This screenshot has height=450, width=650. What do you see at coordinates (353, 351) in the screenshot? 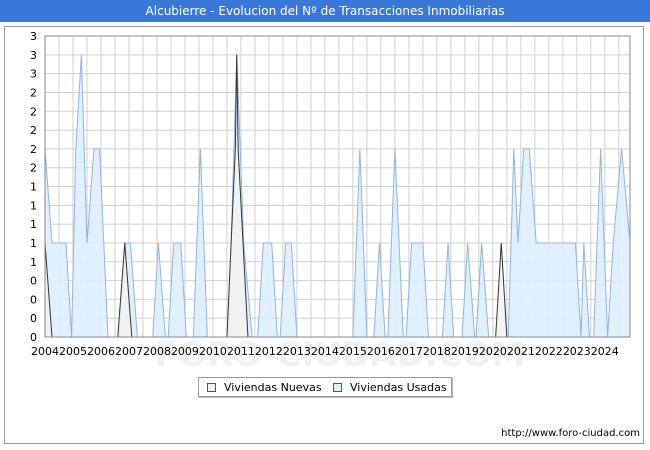
I see `x-tick-label: 2015` at bounding box center [353, 351].